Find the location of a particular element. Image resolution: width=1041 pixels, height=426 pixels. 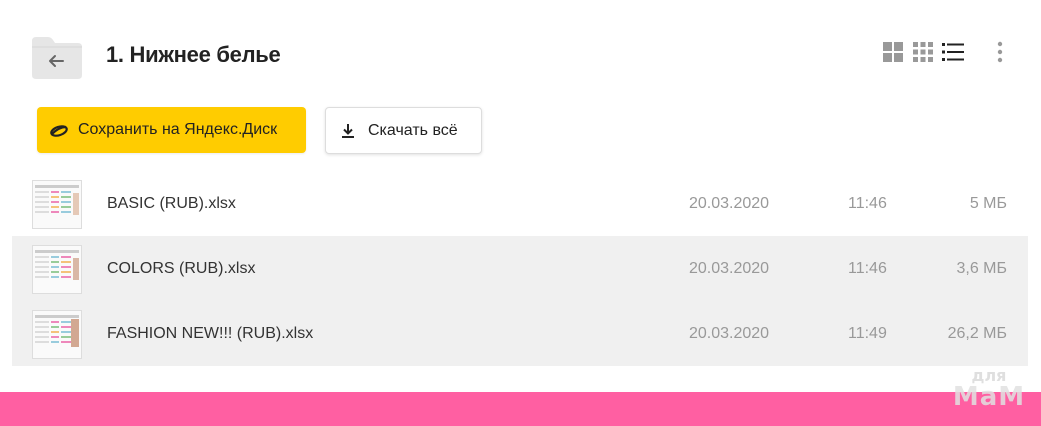

folder-icon is located at coordinates (57, 58).